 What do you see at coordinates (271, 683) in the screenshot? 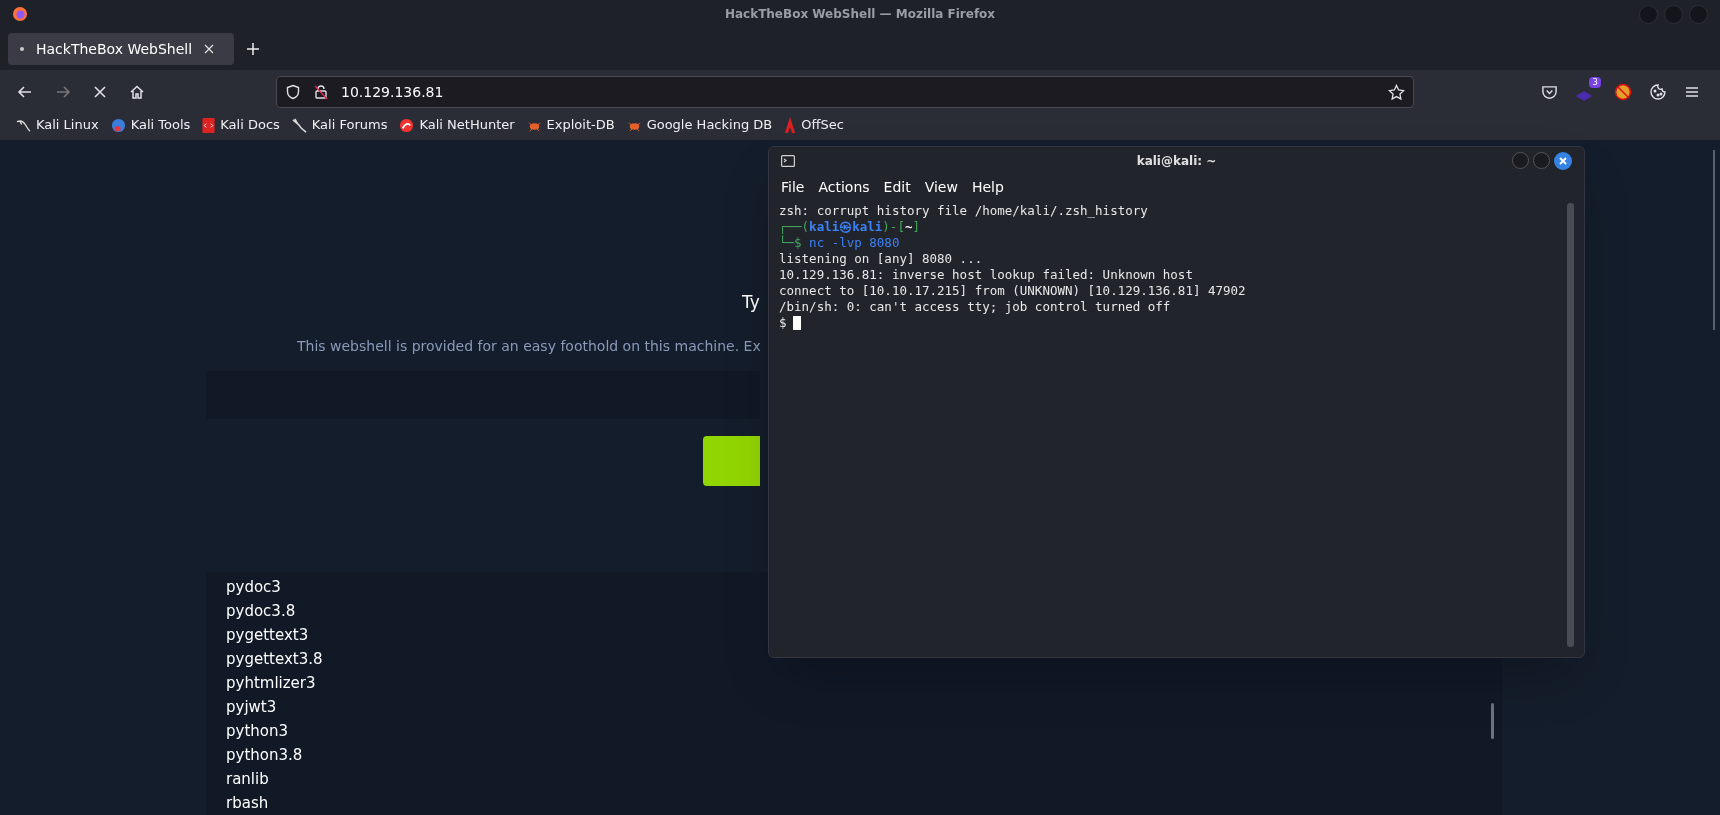
I see `output-line: pyhtmlizer3` at bounding box center [271, 683].